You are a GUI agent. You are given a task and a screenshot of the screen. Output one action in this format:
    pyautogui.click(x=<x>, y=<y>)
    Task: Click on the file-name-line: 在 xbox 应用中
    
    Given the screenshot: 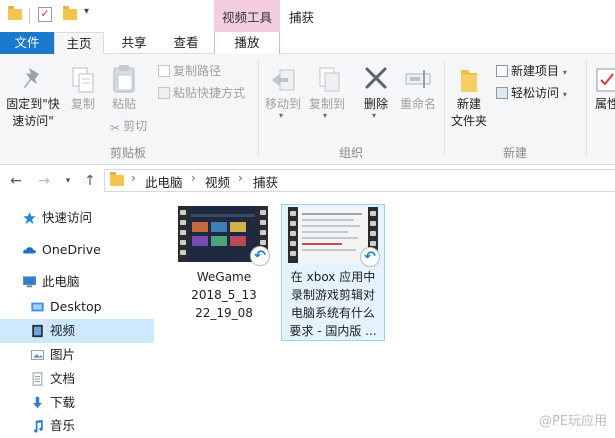 What is the action you would take?
    pyautogui.click(x=333, y=277)
    